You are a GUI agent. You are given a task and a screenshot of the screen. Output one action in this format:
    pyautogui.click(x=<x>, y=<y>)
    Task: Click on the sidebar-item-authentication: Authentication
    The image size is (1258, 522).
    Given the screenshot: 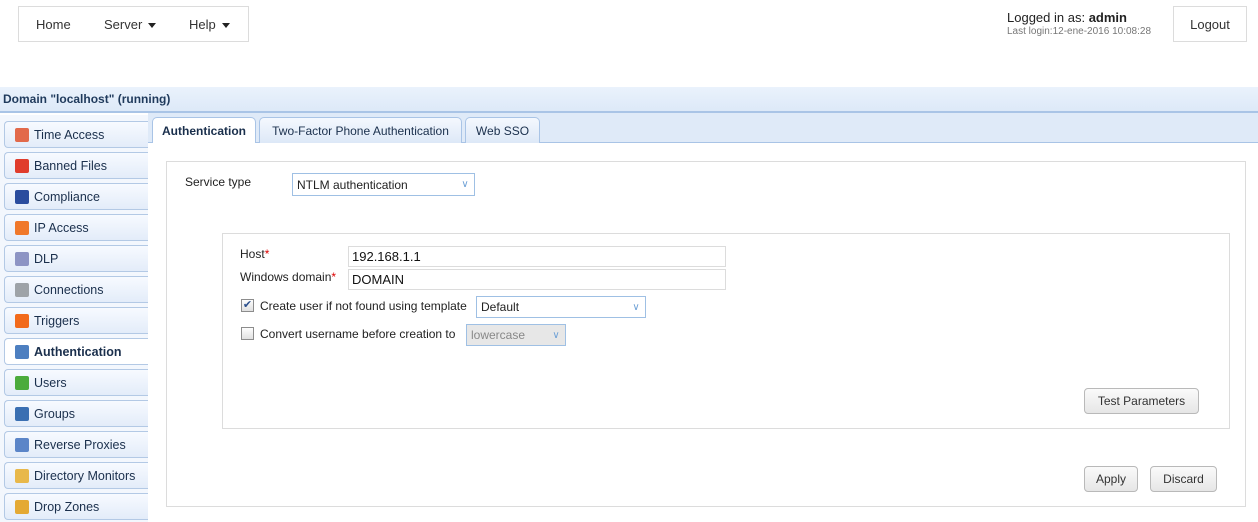 What is the action you would take?
    pyautogui.click(x=76, y=351)
    